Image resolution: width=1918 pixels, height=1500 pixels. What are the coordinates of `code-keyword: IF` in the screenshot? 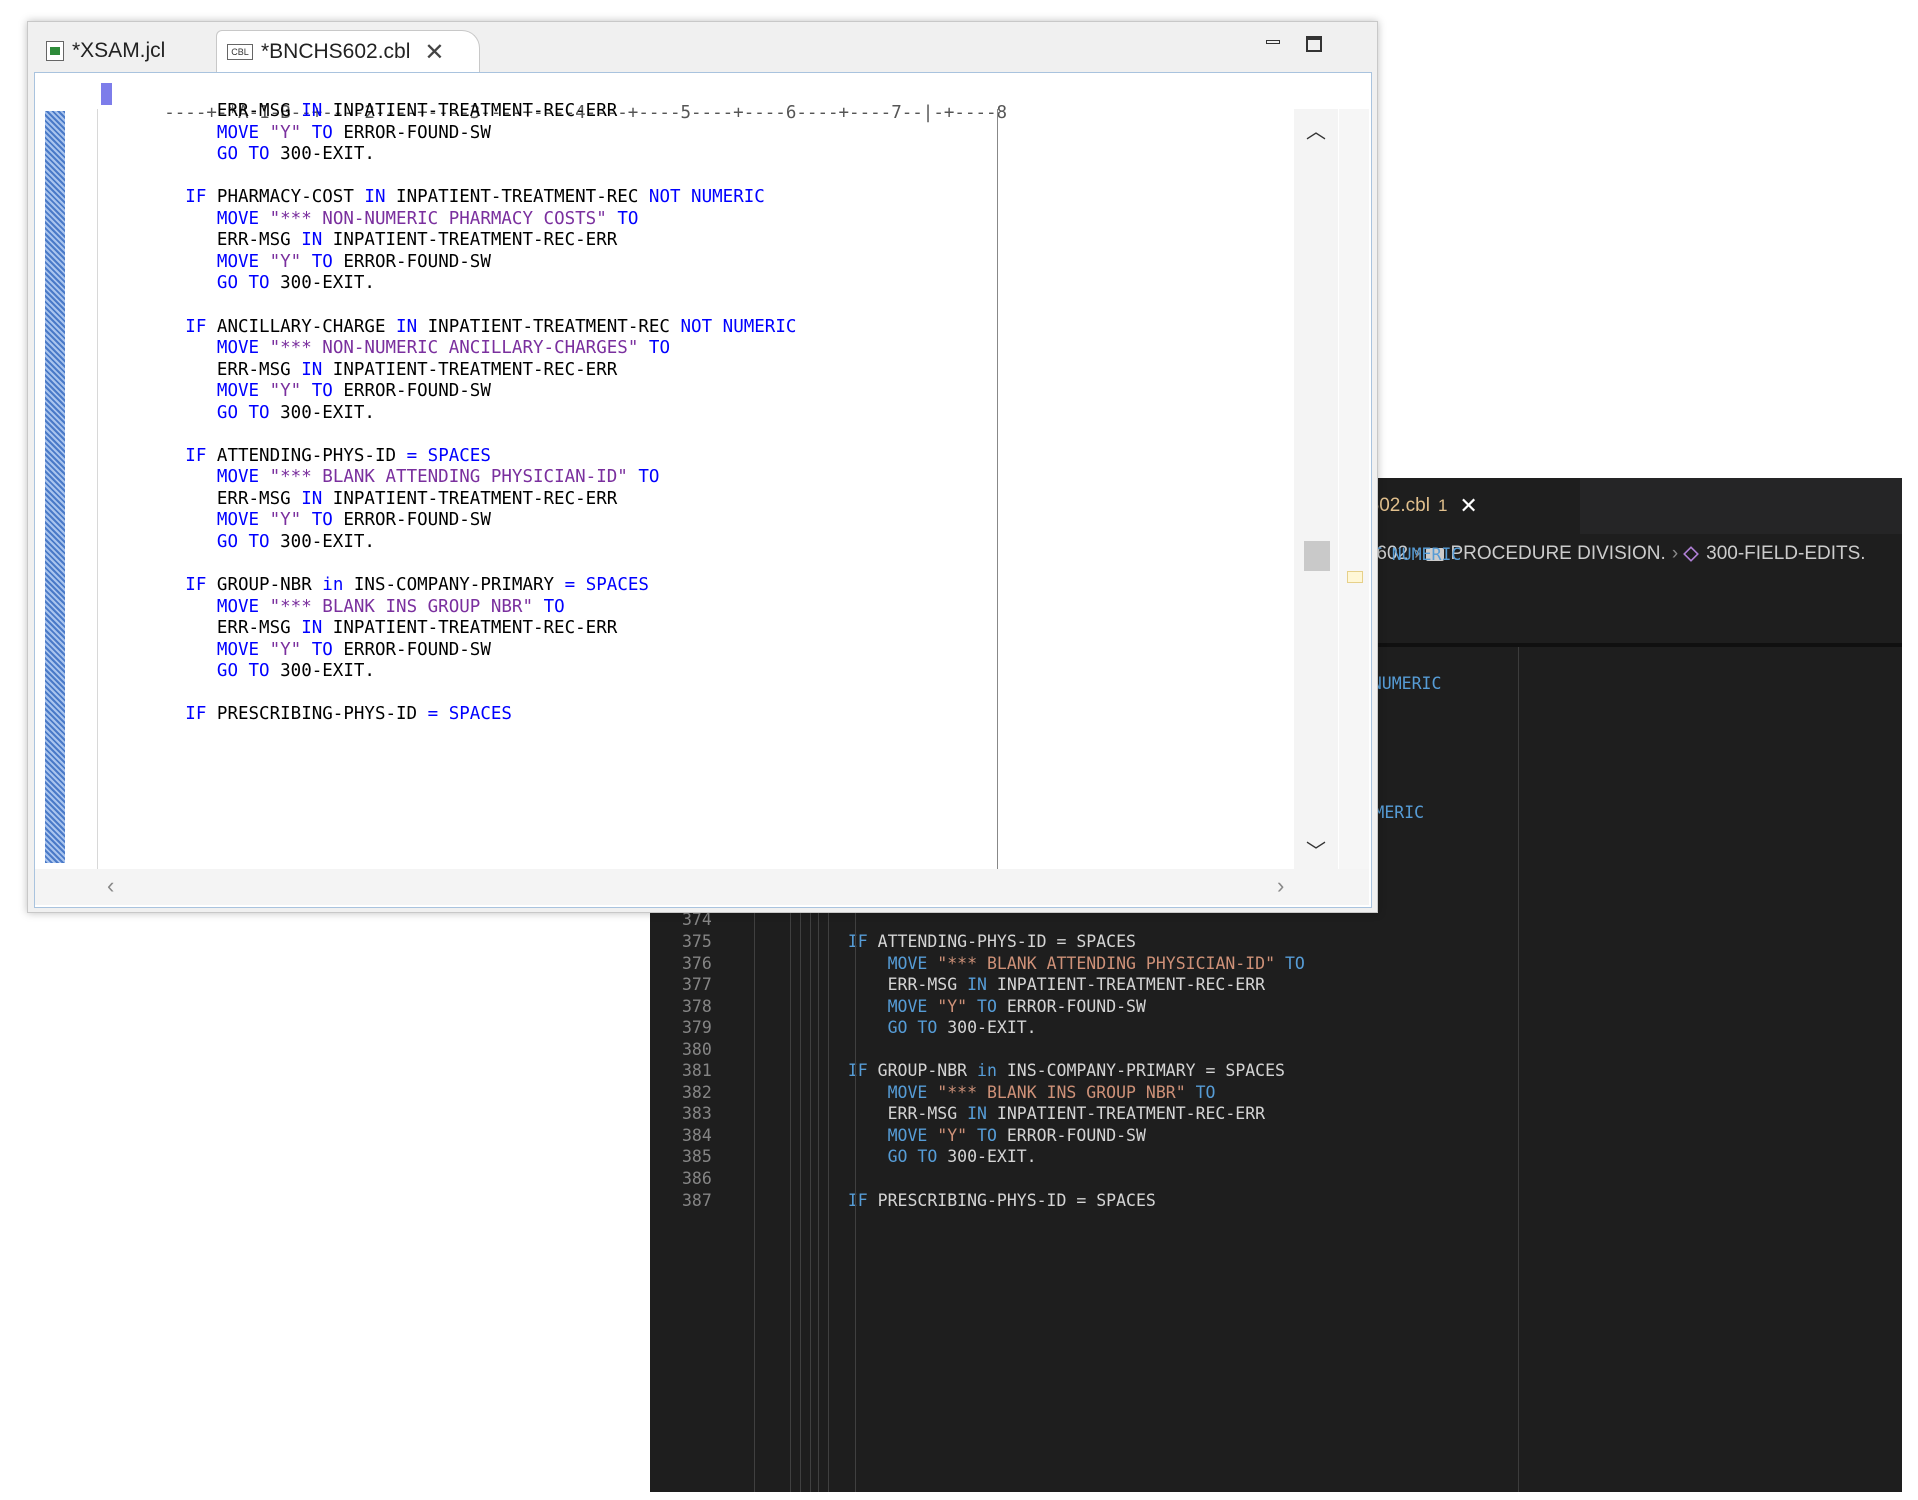 It's located at (196, 455).